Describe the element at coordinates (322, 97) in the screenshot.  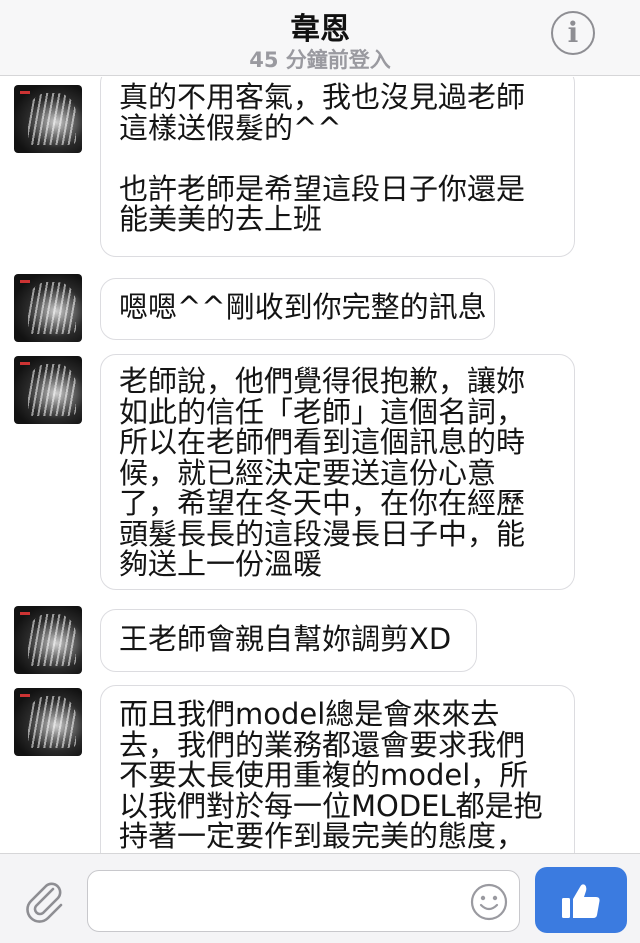
I see `message-line: 真的不用客氣，我也沒見過老師` at that location.